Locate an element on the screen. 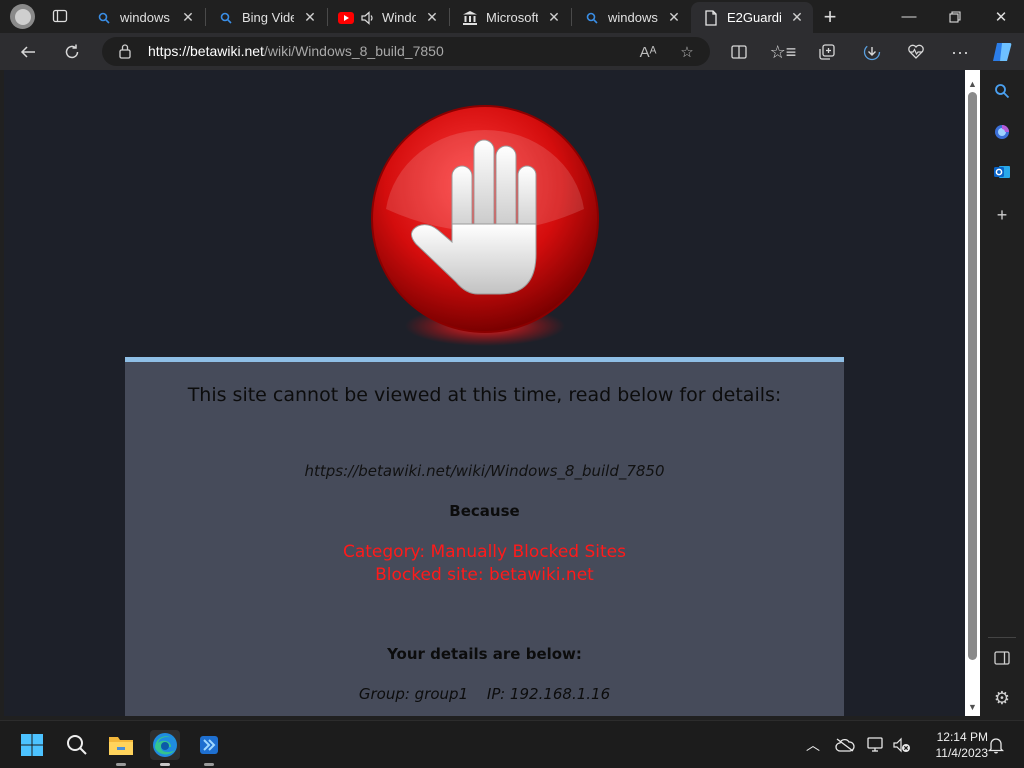 This screenshot has width=1024, height=768. tab-actions-button is located at coordinates (60, 16).